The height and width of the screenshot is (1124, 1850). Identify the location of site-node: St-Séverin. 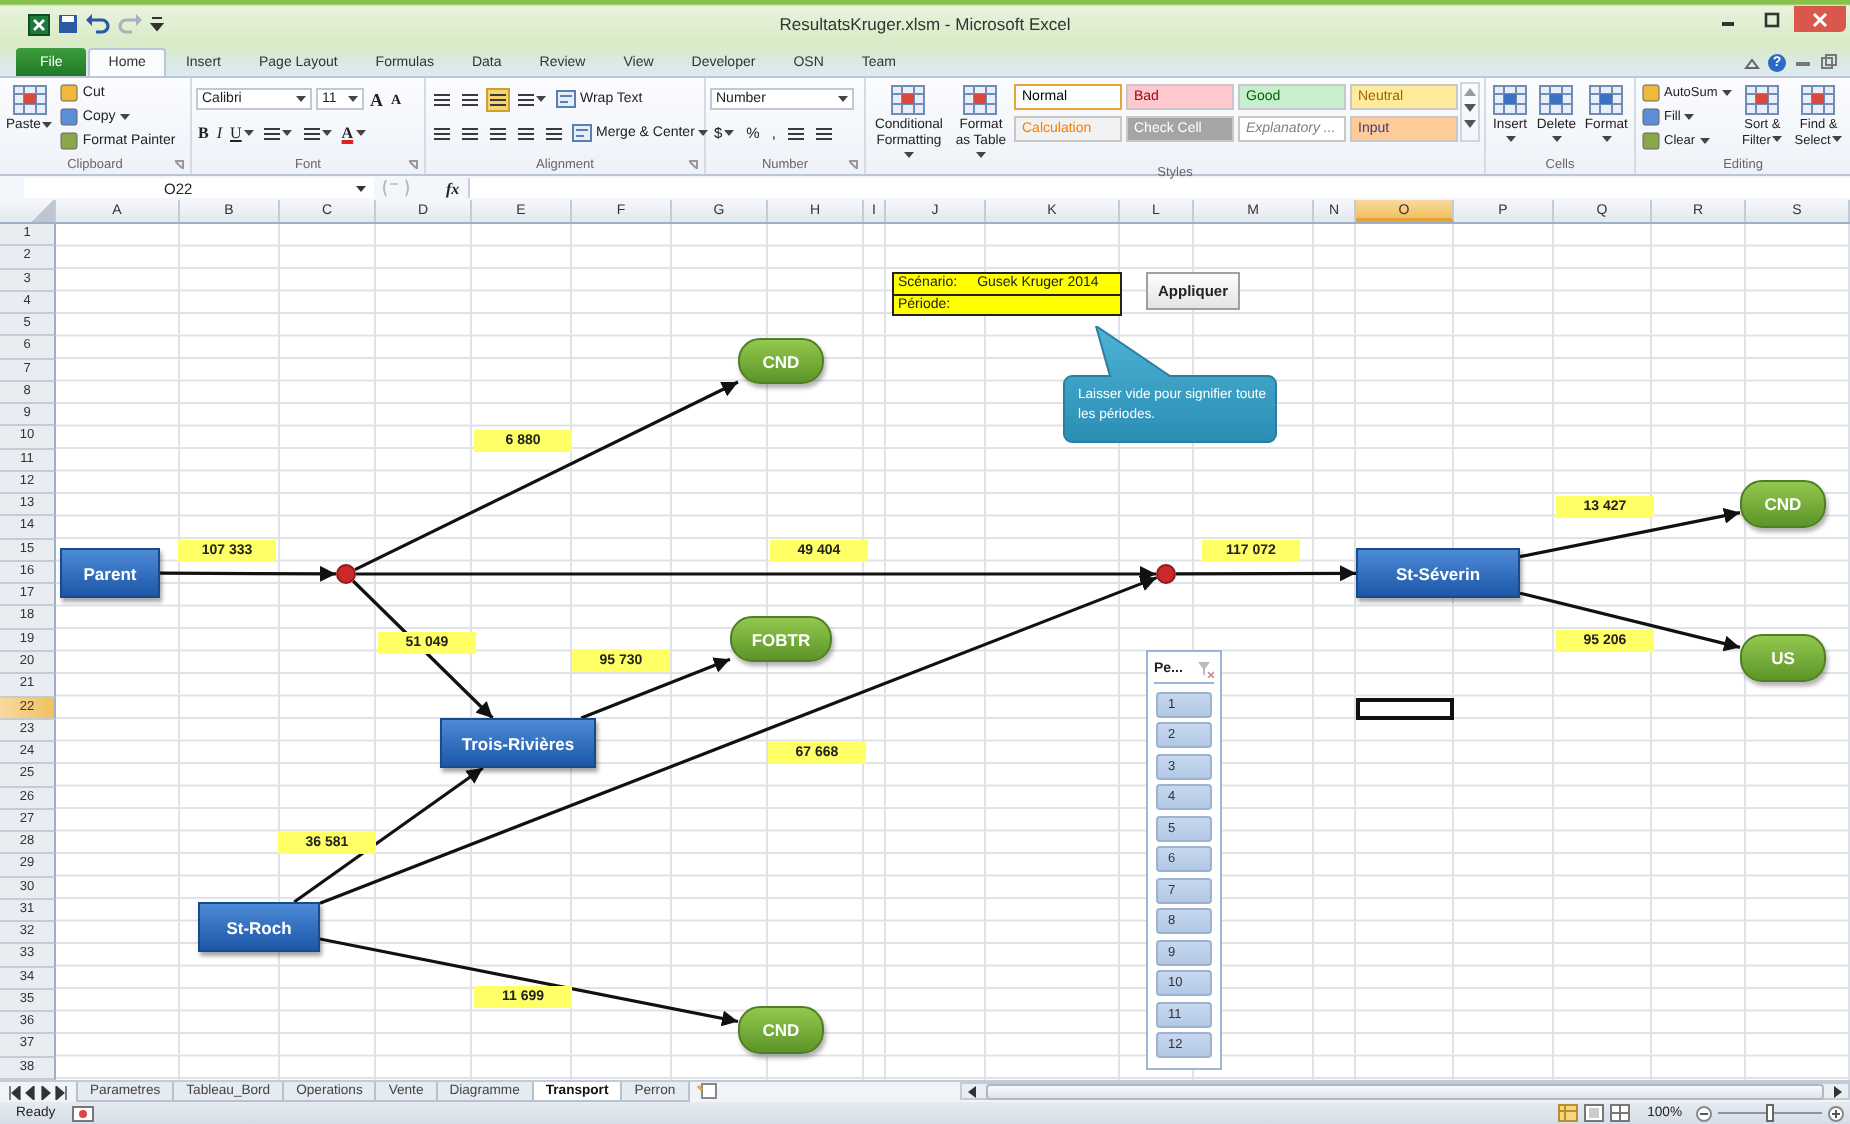
(1438, 573).